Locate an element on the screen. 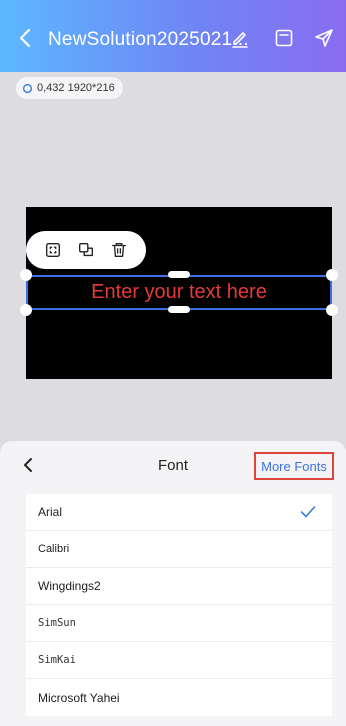 This screenshot has width=346, height=726. resize-handle-top-left is located at coordinates (26, 275).